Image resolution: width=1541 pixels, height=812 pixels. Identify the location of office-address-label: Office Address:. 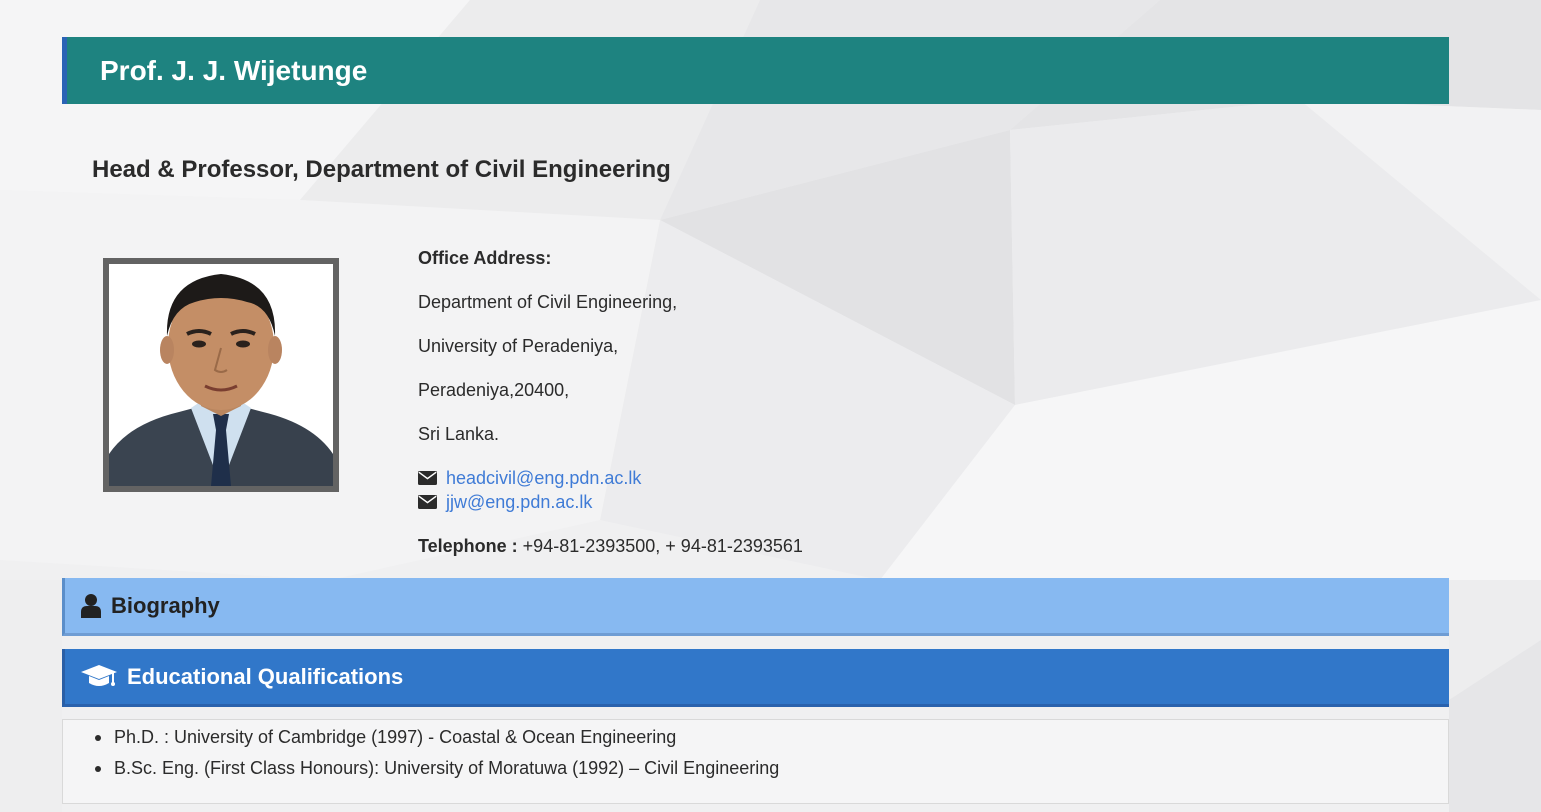
(485, 258).